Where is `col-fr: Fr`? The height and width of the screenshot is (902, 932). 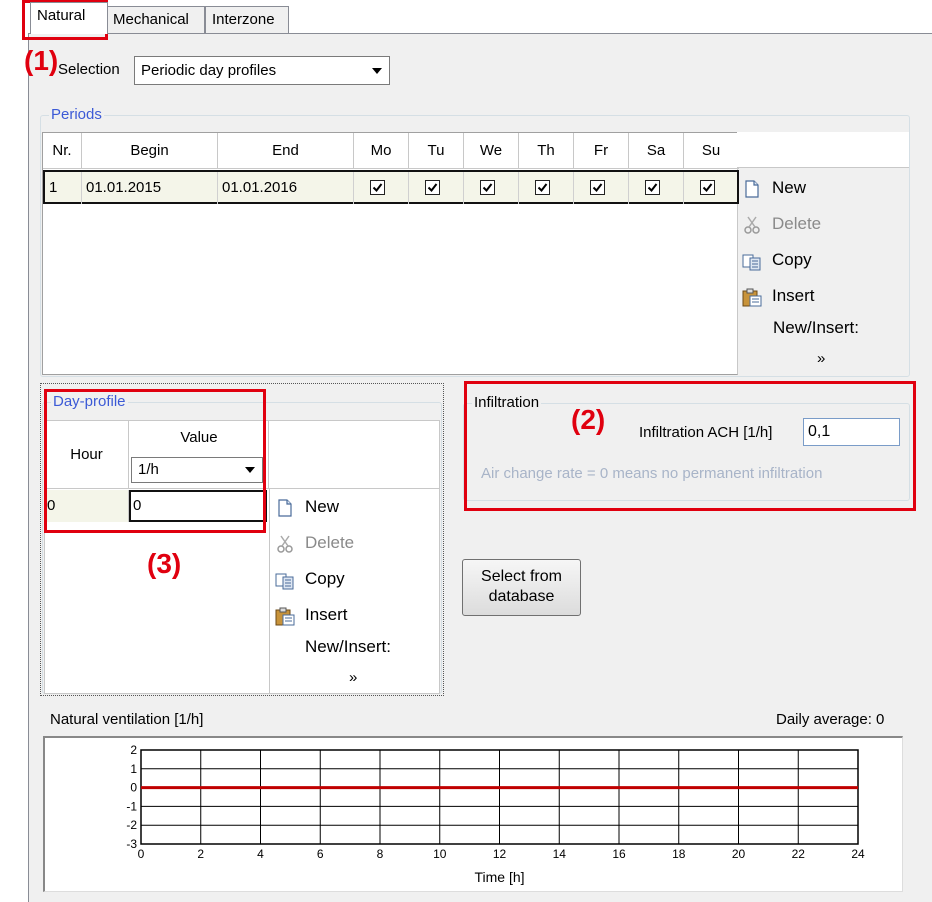
col-fr: Fr is located at coordinates (601, 151).